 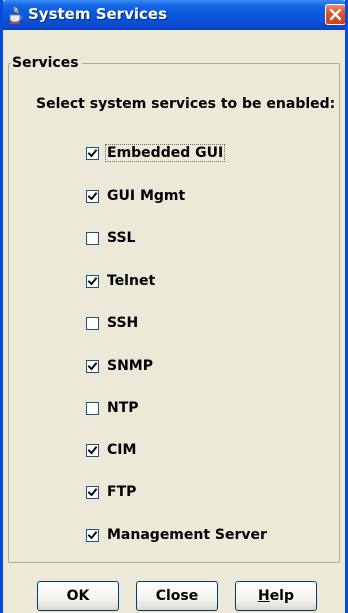 I want to click on service-label: SSL, so click(x=121, y=238).